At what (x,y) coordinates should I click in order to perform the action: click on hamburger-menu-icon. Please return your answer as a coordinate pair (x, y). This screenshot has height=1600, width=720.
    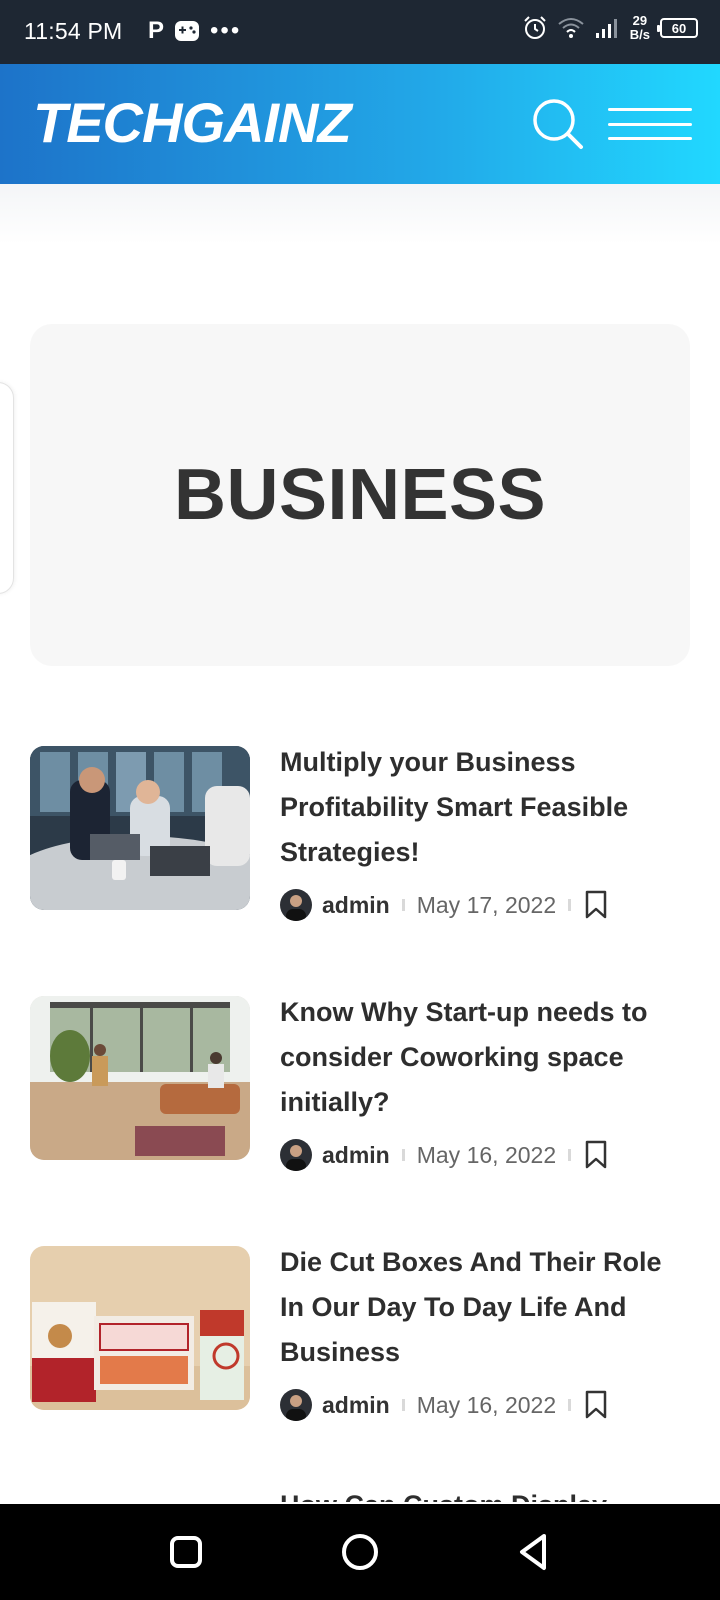
    Looking at the image, I should click on (650, 124).